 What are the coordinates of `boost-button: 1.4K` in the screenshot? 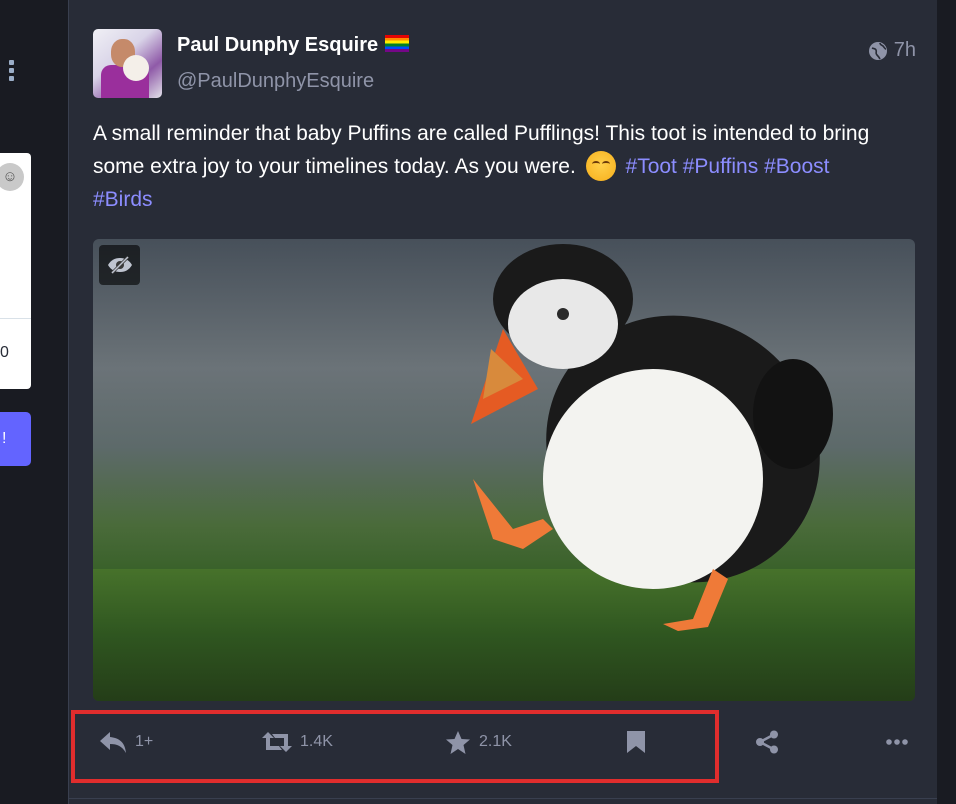 It's located at (297, 742).